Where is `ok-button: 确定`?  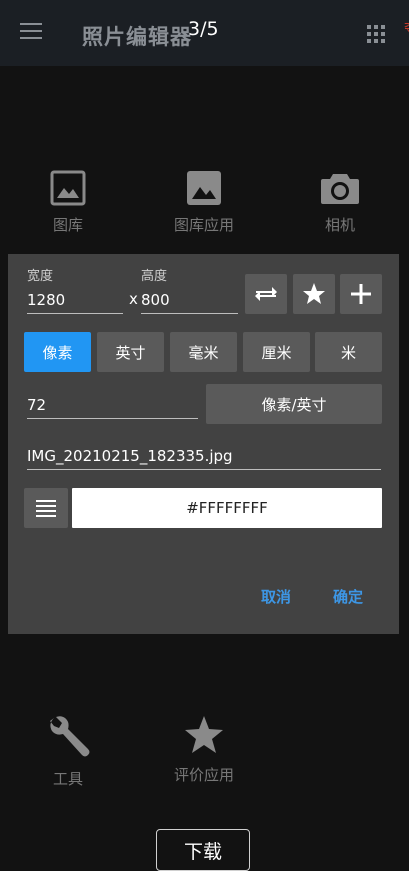 ok-button: 确定 is located at coordinates (348, 596).